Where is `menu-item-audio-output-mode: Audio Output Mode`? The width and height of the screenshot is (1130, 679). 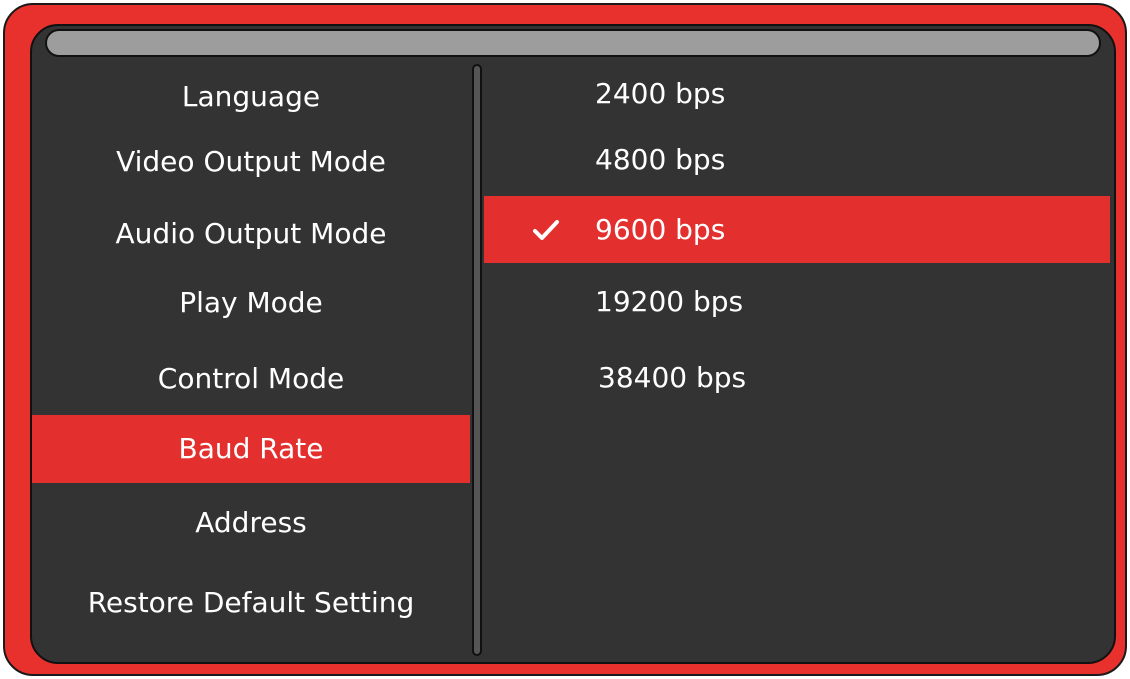 menu-item-audio-output-mode: Audio Output Mode is located at coordinates (251, 234).